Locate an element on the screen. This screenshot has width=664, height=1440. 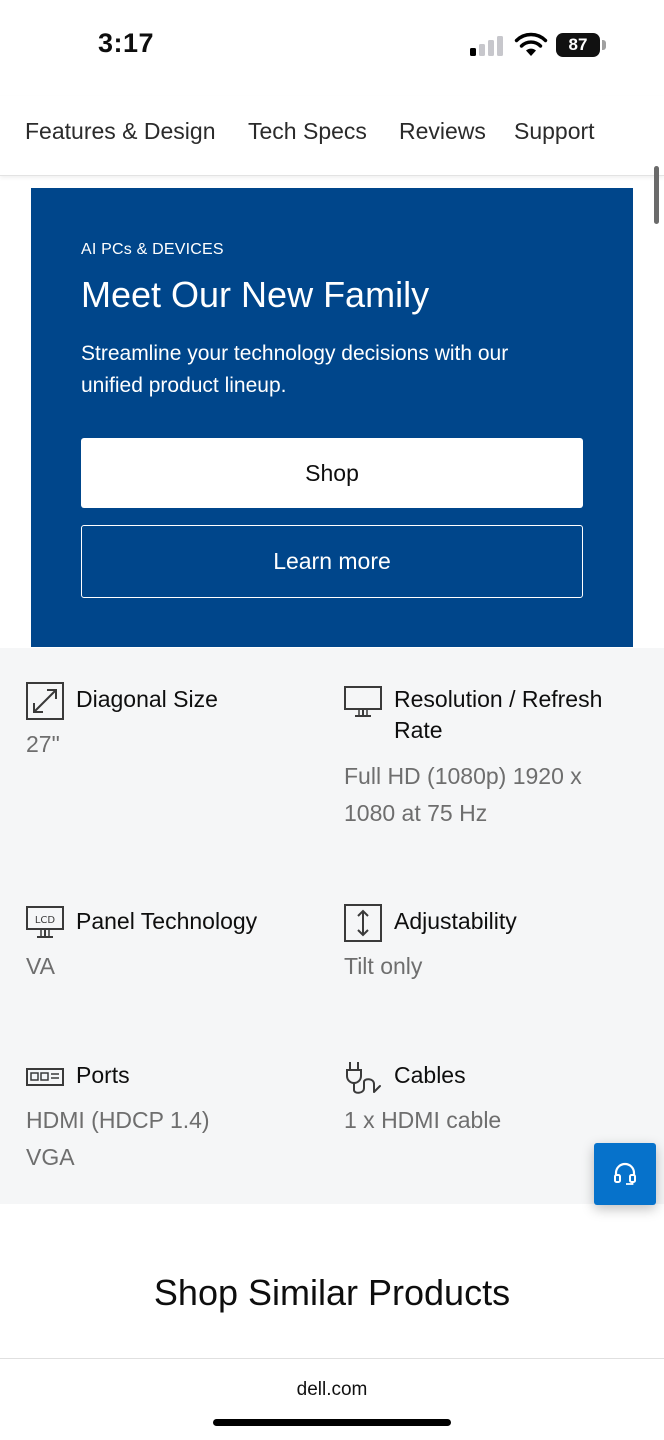
spec-value: 1 x HDMI cable is located at coordinates (423, 1120).